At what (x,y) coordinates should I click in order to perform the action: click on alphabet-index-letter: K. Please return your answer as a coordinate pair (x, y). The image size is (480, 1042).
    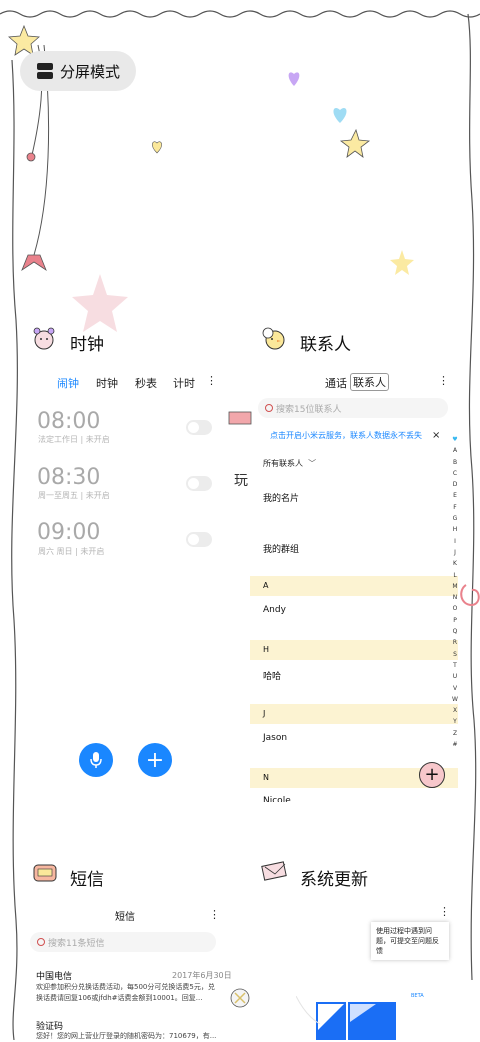
    Looking at the image, I should click on (455, 563).